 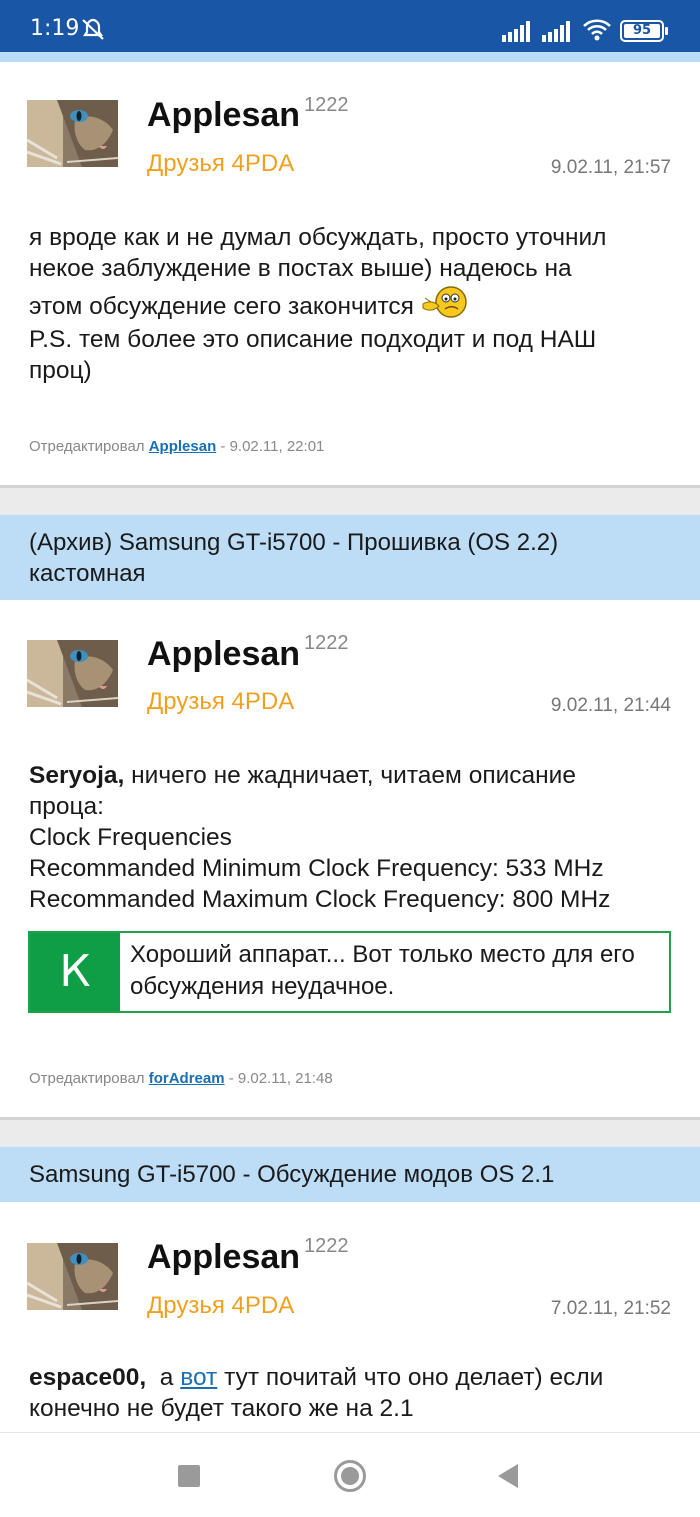 What do you see at coordinates (610, 167) in the screenshot?
I see `post-date: 9.02.11, 21:57` at bounding box center [610, 167].